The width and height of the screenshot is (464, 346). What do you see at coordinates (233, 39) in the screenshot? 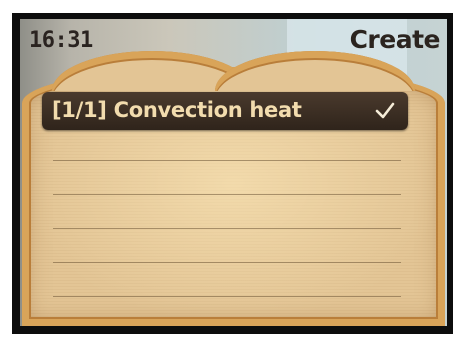
I see `header-bar: 16:31 Create` at bounding box center [233, 39].